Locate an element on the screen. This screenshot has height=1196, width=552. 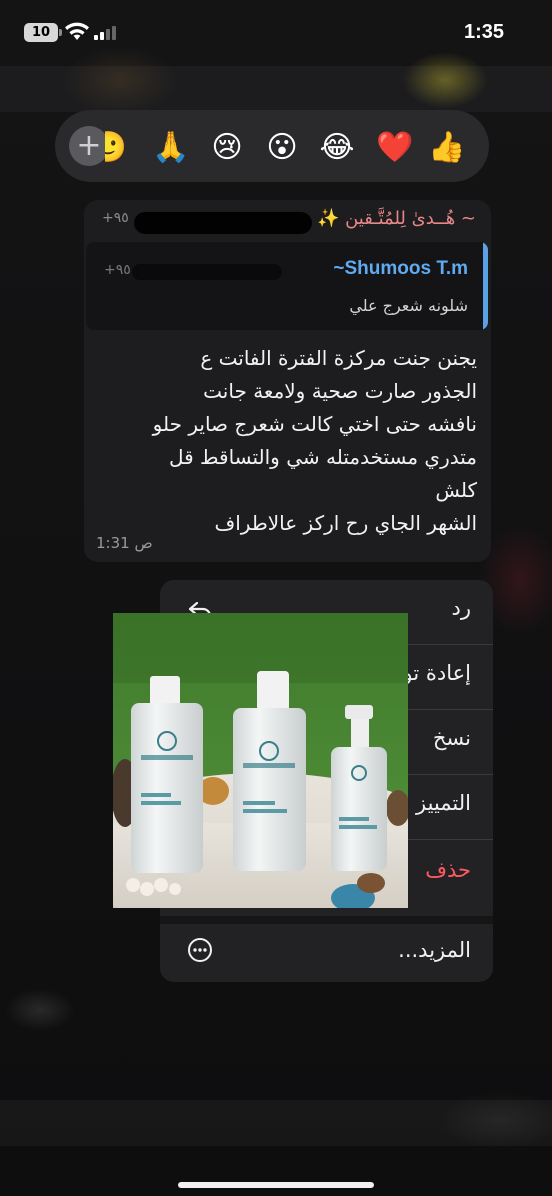
menu-item-label: رد is located at coordinates (461, 608).